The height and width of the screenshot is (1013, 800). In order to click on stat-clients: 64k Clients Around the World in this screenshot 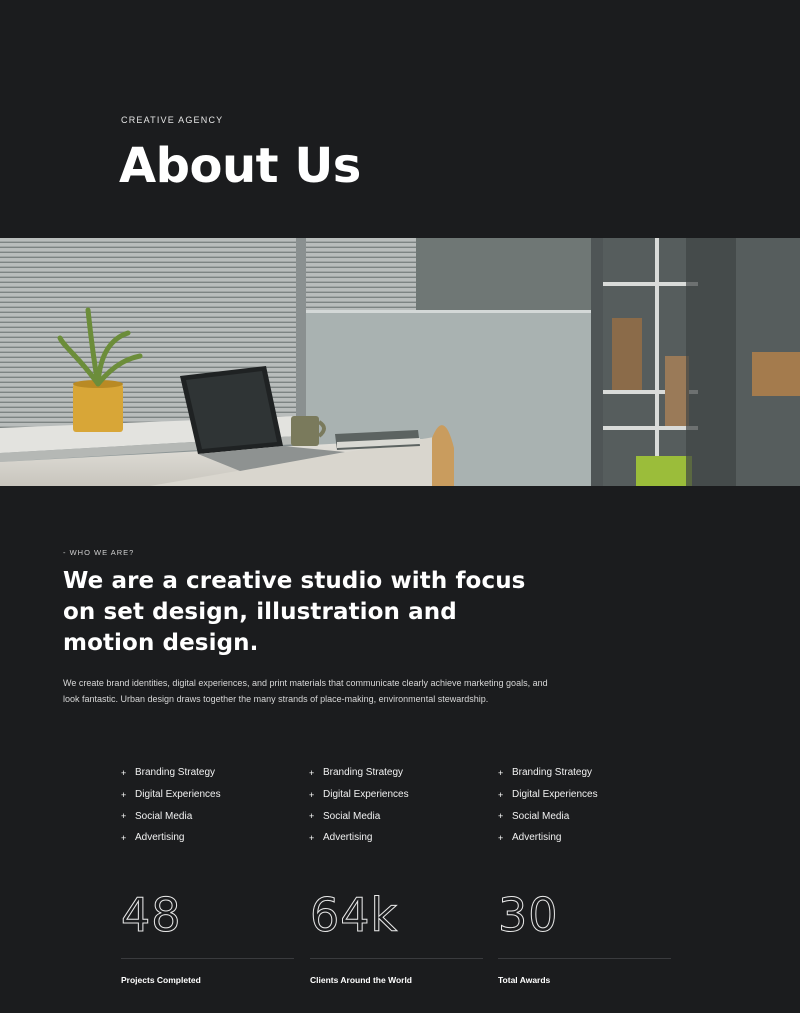, I will do `click(396, 936)`.